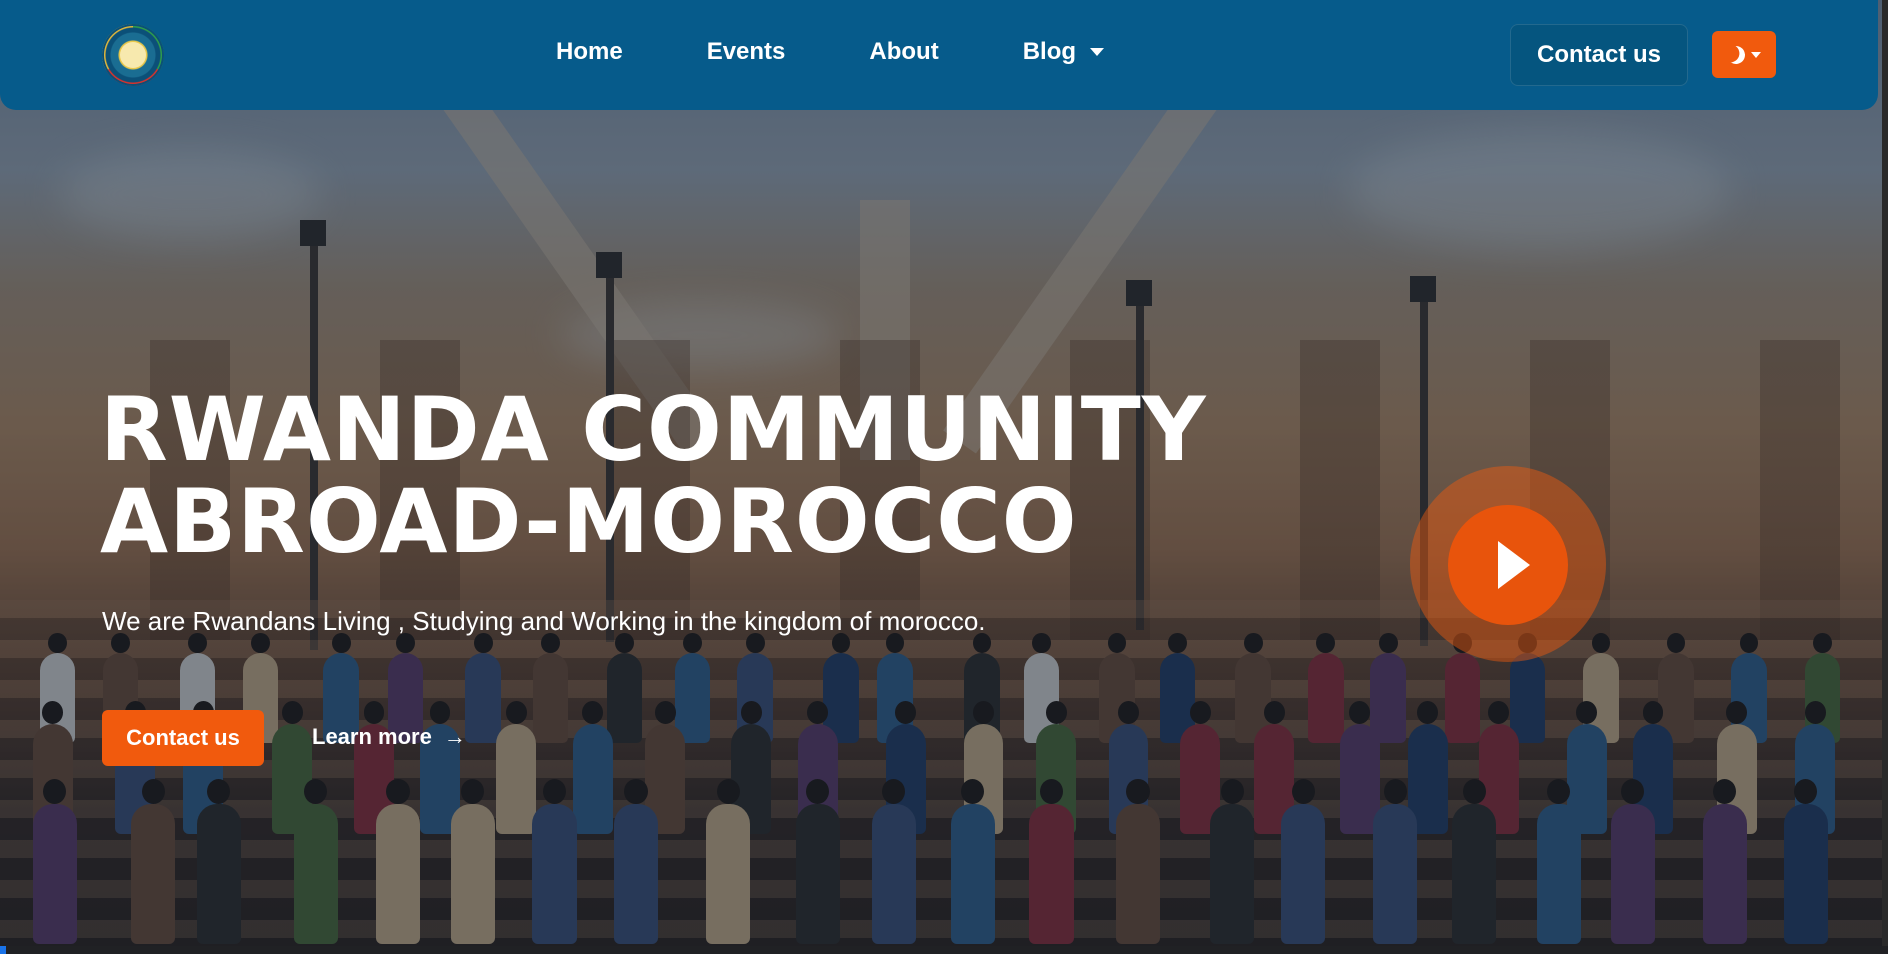 The width and height of the screenshot is (1888, 954). What do you see at coordinates (746, 52) in the screenshot?
I see `nav-events-link: Events` at bounding box center [746, 52].